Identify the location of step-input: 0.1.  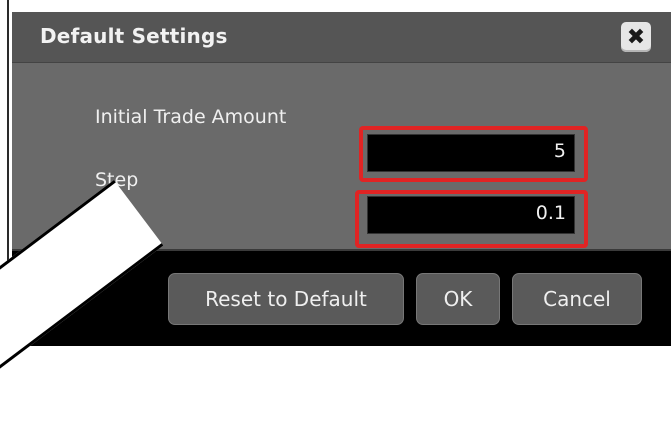
(471, 215).